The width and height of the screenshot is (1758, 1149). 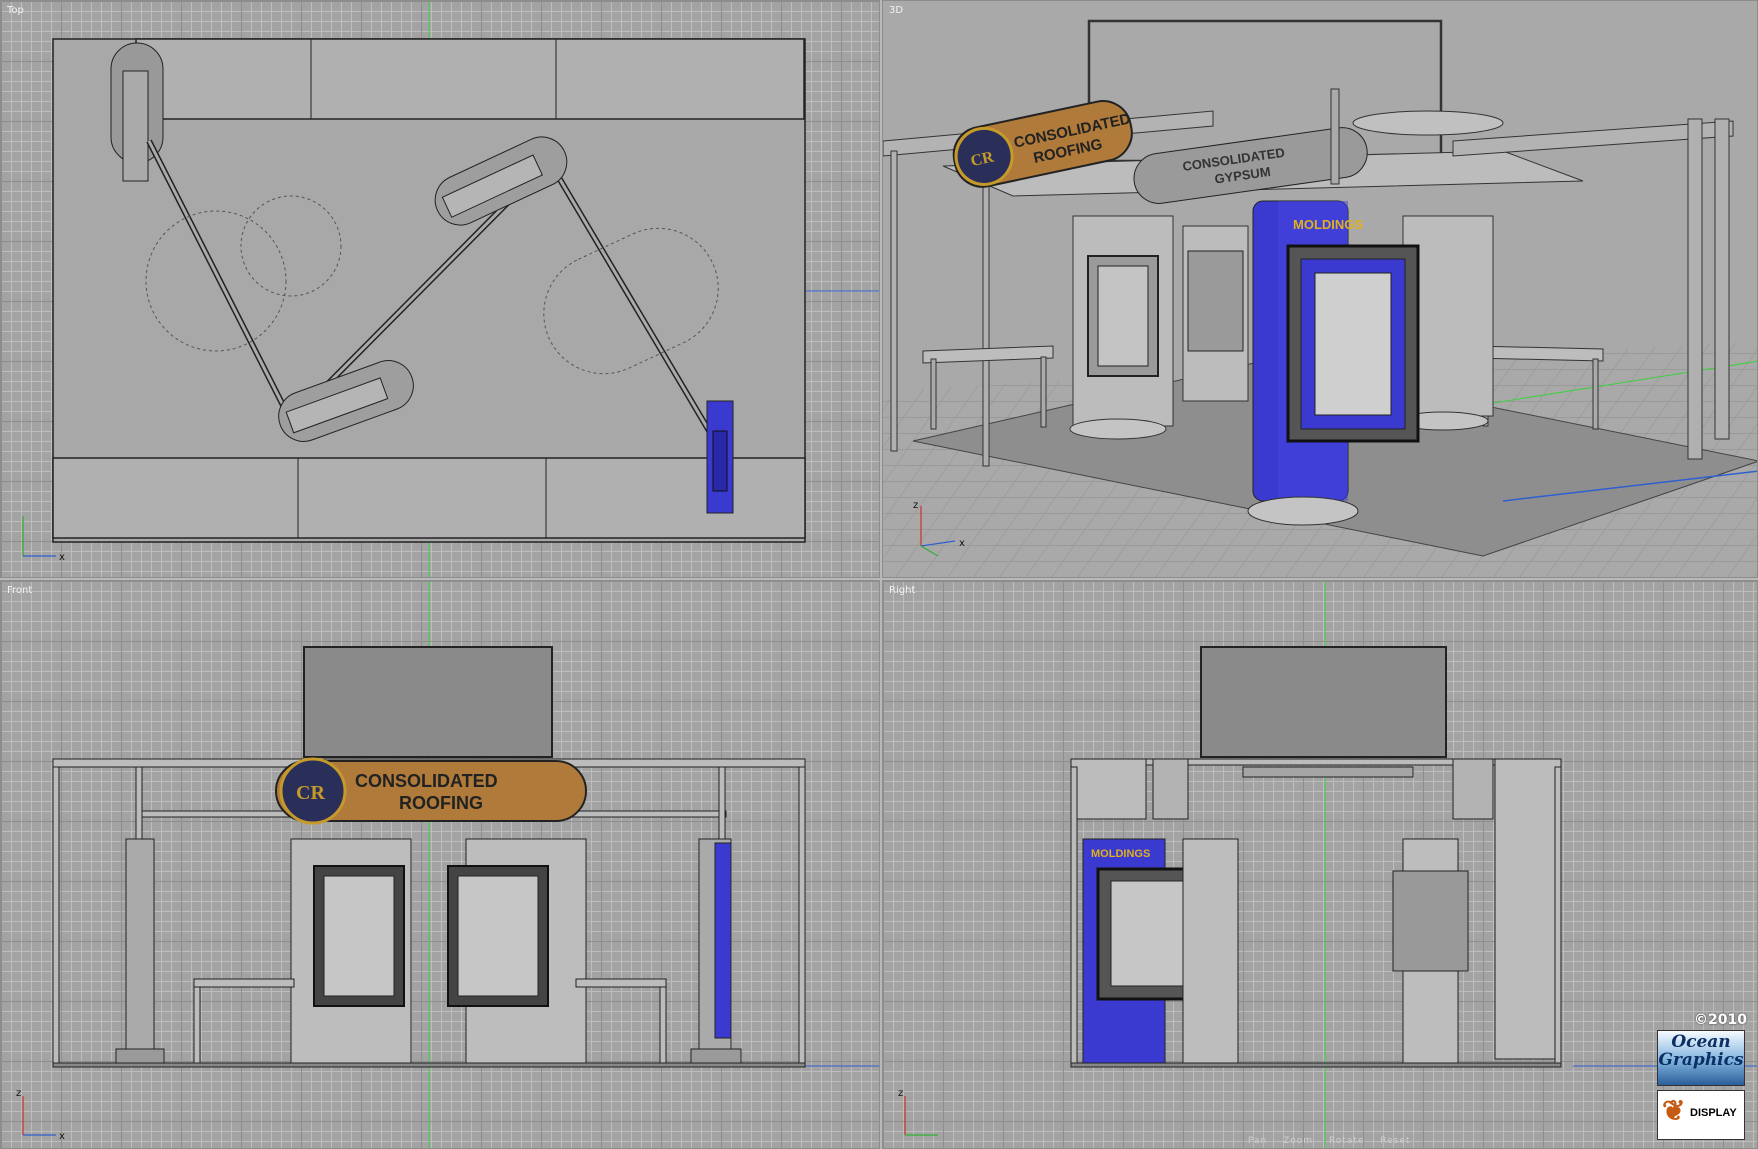 I want to click on display-centre-logo: ❦ DISPLAY, so click(x=1701, y=1115).